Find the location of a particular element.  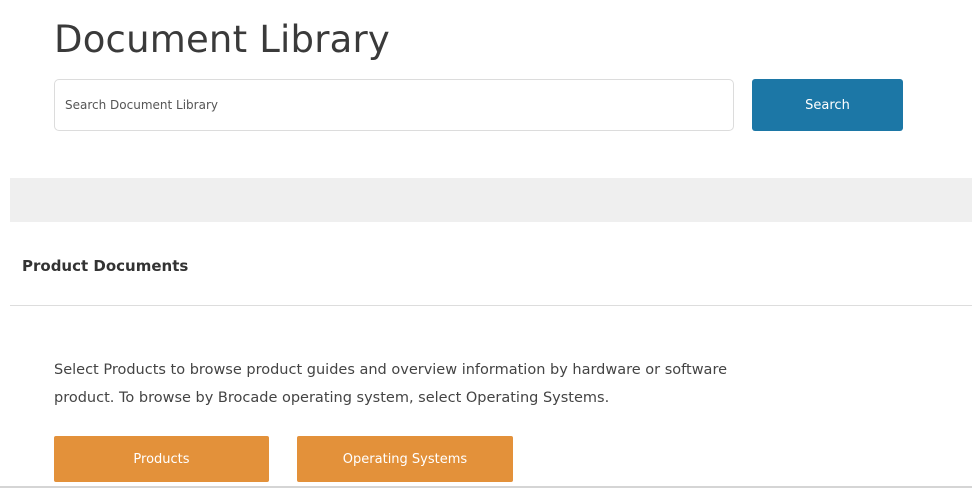

section-heading-product-documents: Product Documents is located at coordinates (105, 266).